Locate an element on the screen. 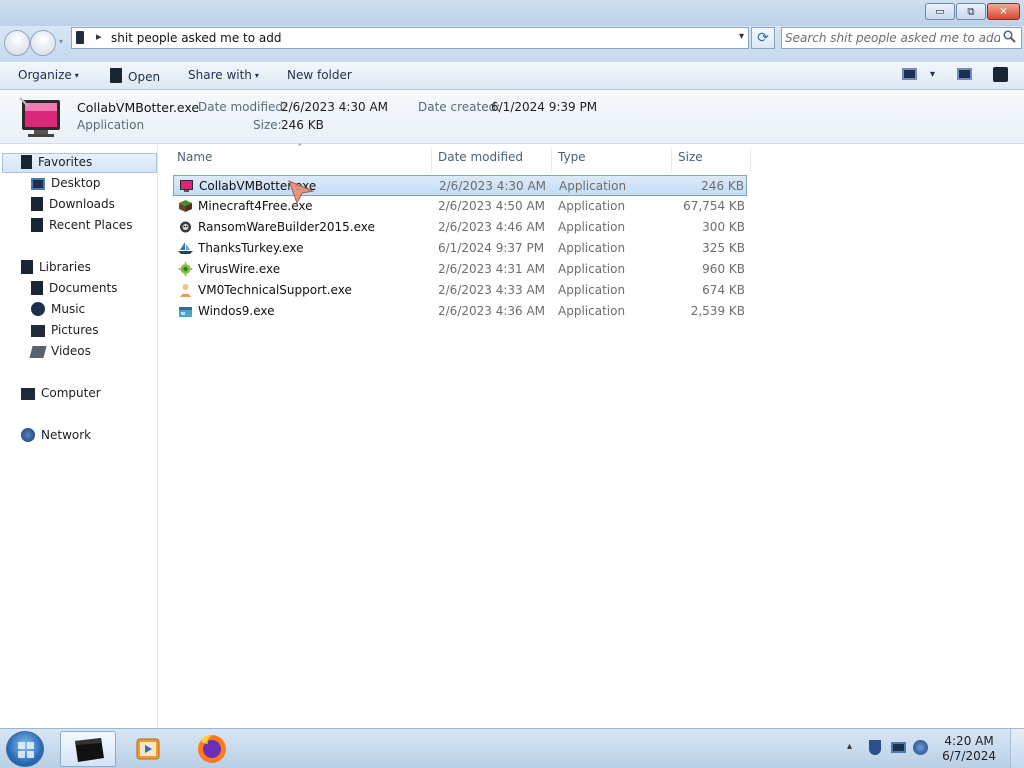 Image resolution: width=1024 pixels, height=768 pixels. taskbar-explorer is located at coordinates (88, 749).